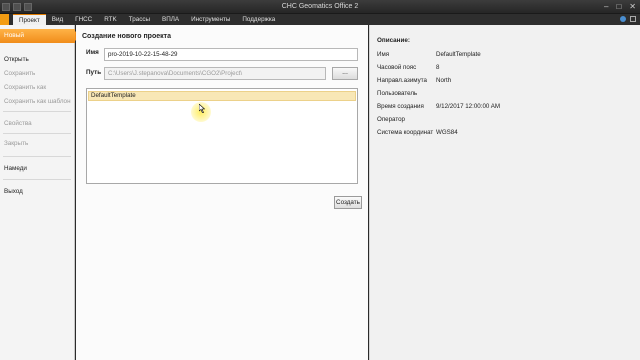  I want to click on file-tab, so click(4, 19).